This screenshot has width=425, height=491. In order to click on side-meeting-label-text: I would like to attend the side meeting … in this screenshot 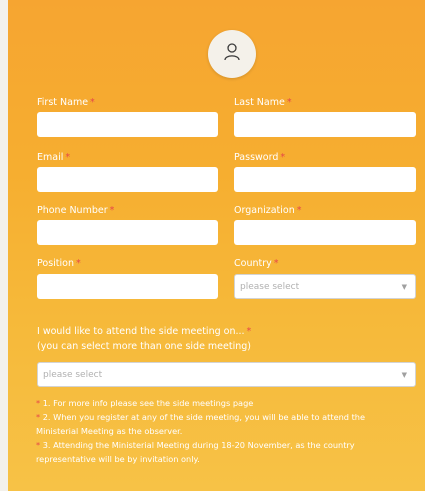, I will do `click(141, 331)`.